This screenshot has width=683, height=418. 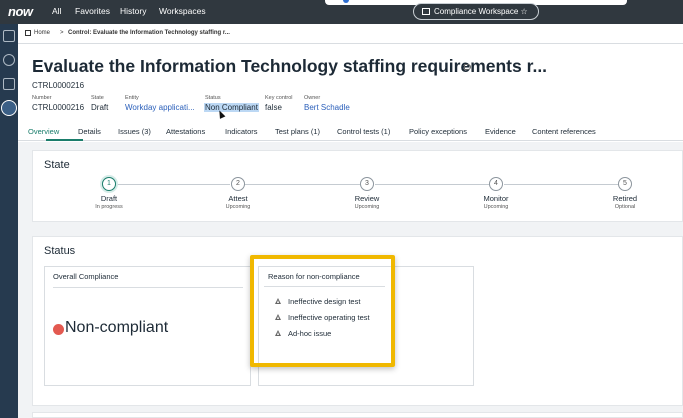 I want to click on workspace-pill: Compliance Workspace ☆, so click(x=476, y=11).